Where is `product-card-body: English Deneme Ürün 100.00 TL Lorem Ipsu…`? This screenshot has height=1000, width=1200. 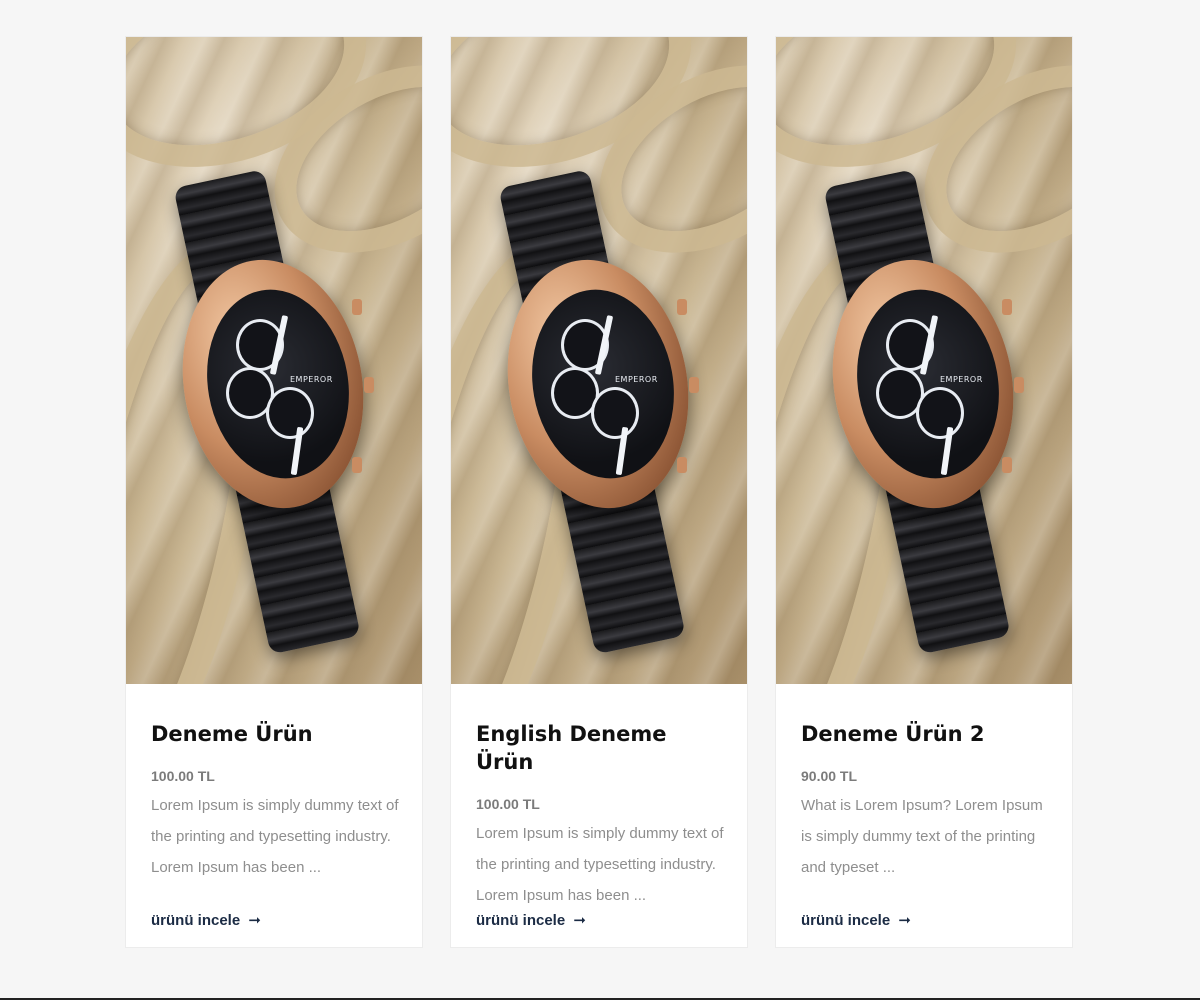
product-card-body: English Deneme Ürün 100.00 TL Lorem Ipsu… is located at coordinates (599, 815).